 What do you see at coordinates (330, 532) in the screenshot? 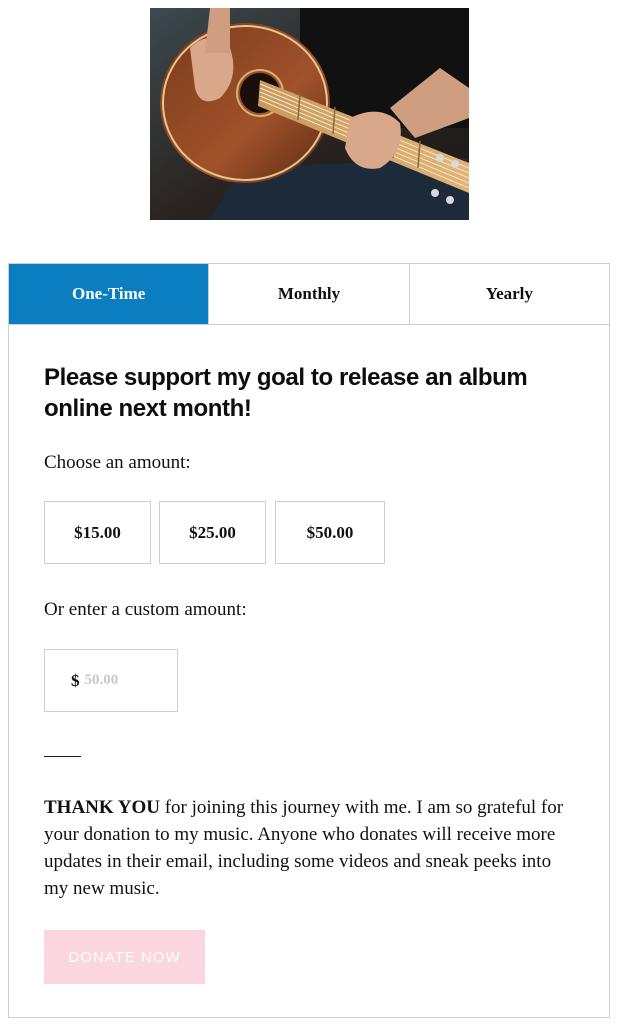
I see `amount-button-50: $50.00` at bounding box center [330, 532].